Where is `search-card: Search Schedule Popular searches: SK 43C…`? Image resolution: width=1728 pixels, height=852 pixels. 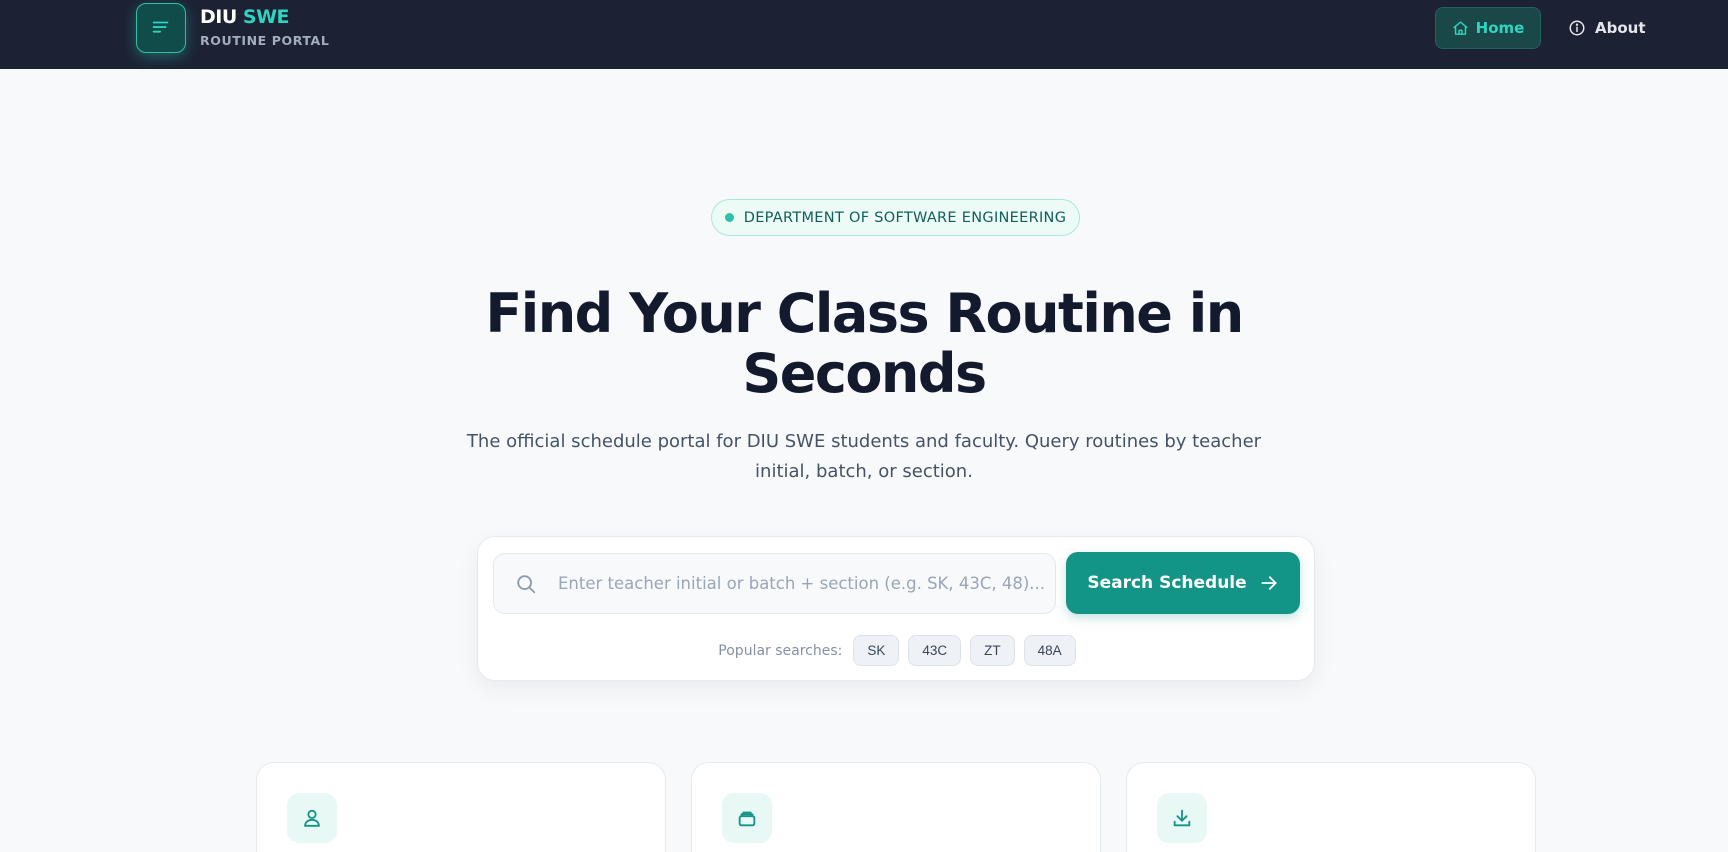
search-card: Search Schedule Popular searches: SK 43C… is located at coordinates (896, 608).